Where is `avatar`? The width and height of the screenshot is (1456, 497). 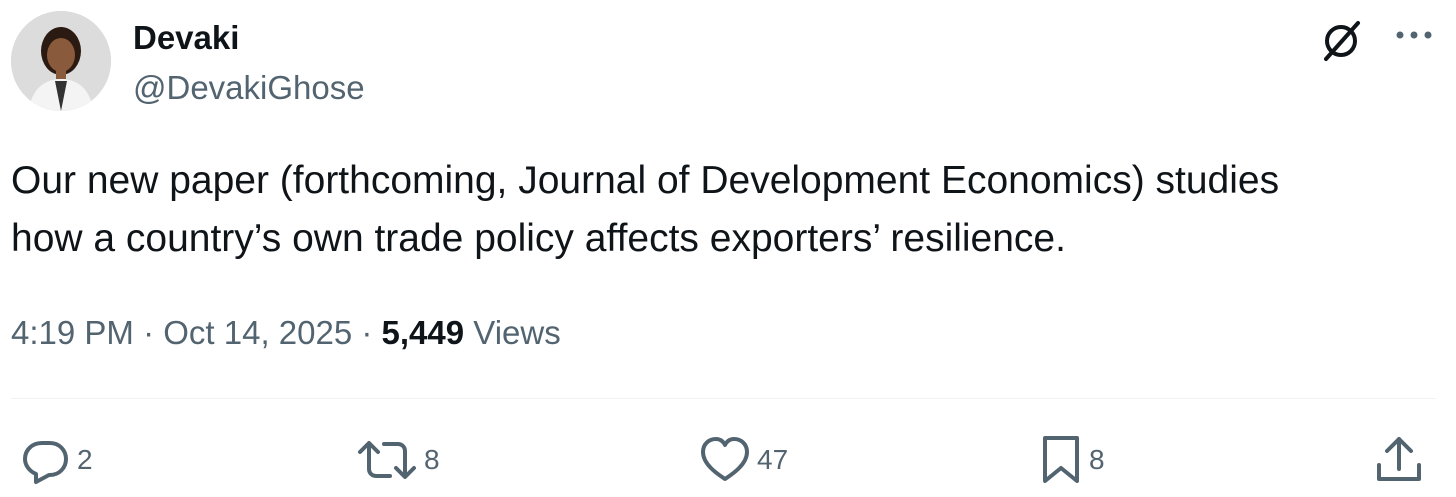 avatar is located at coordinates (61, 61).